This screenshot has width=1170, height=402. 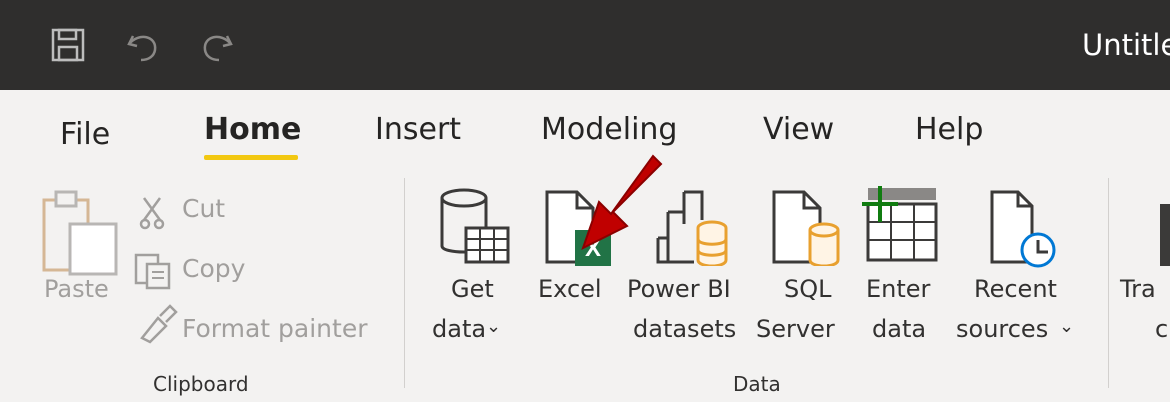 What do you see at coordinates (1161, 329) in the screenshot?
I see `transform-label-2: c` at bounding box center [1161, 329].